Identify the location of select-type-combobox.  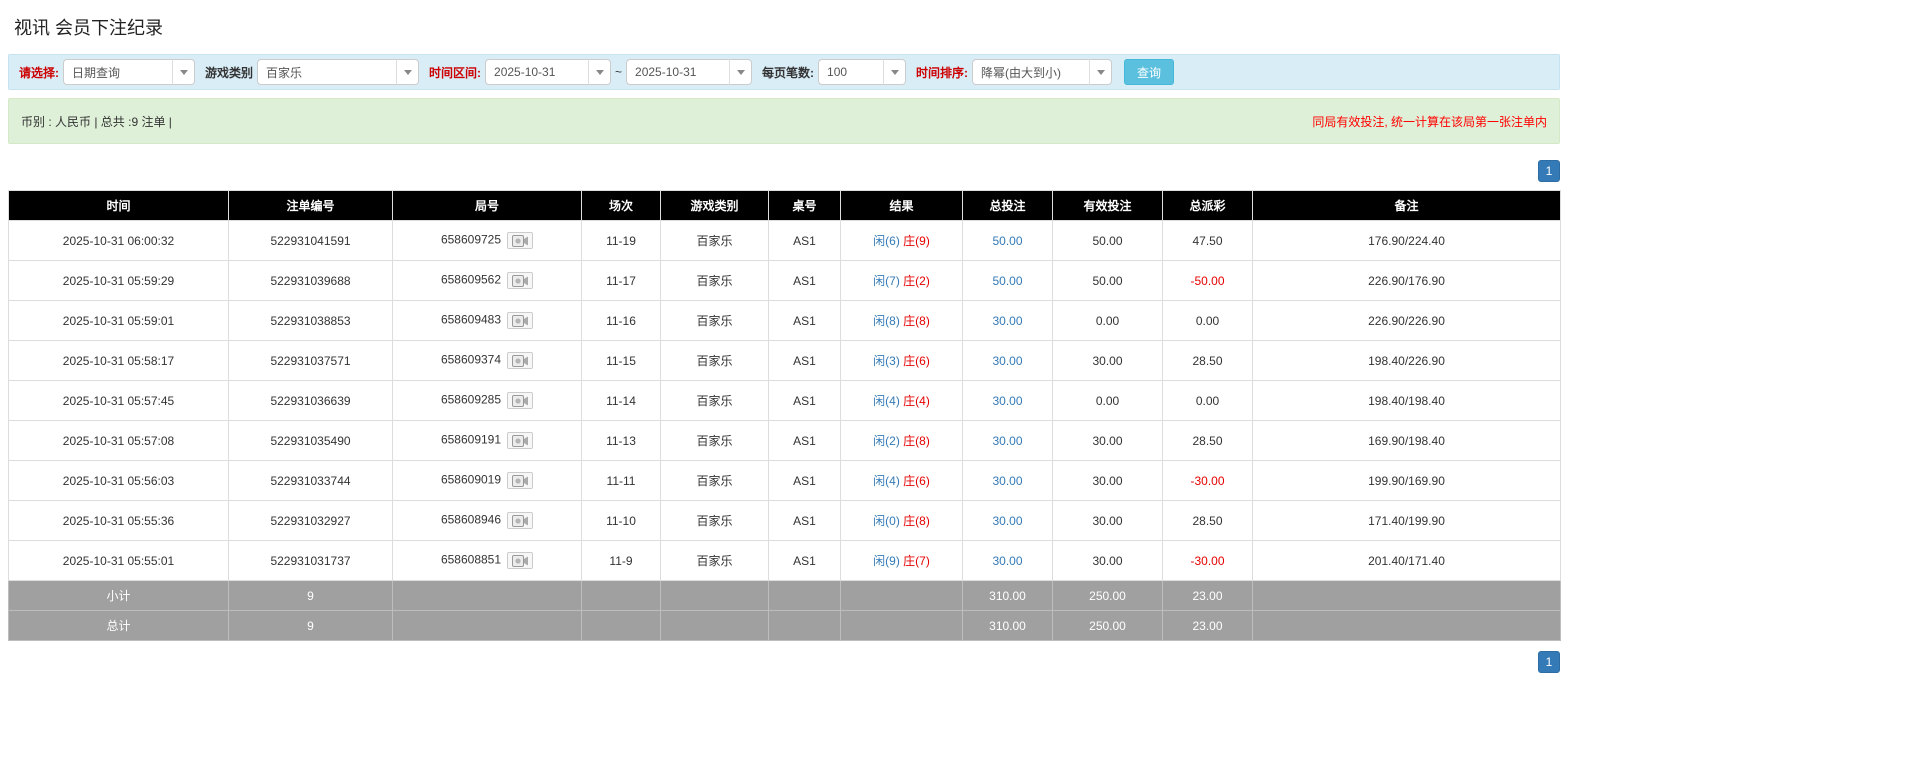
(129, 72).